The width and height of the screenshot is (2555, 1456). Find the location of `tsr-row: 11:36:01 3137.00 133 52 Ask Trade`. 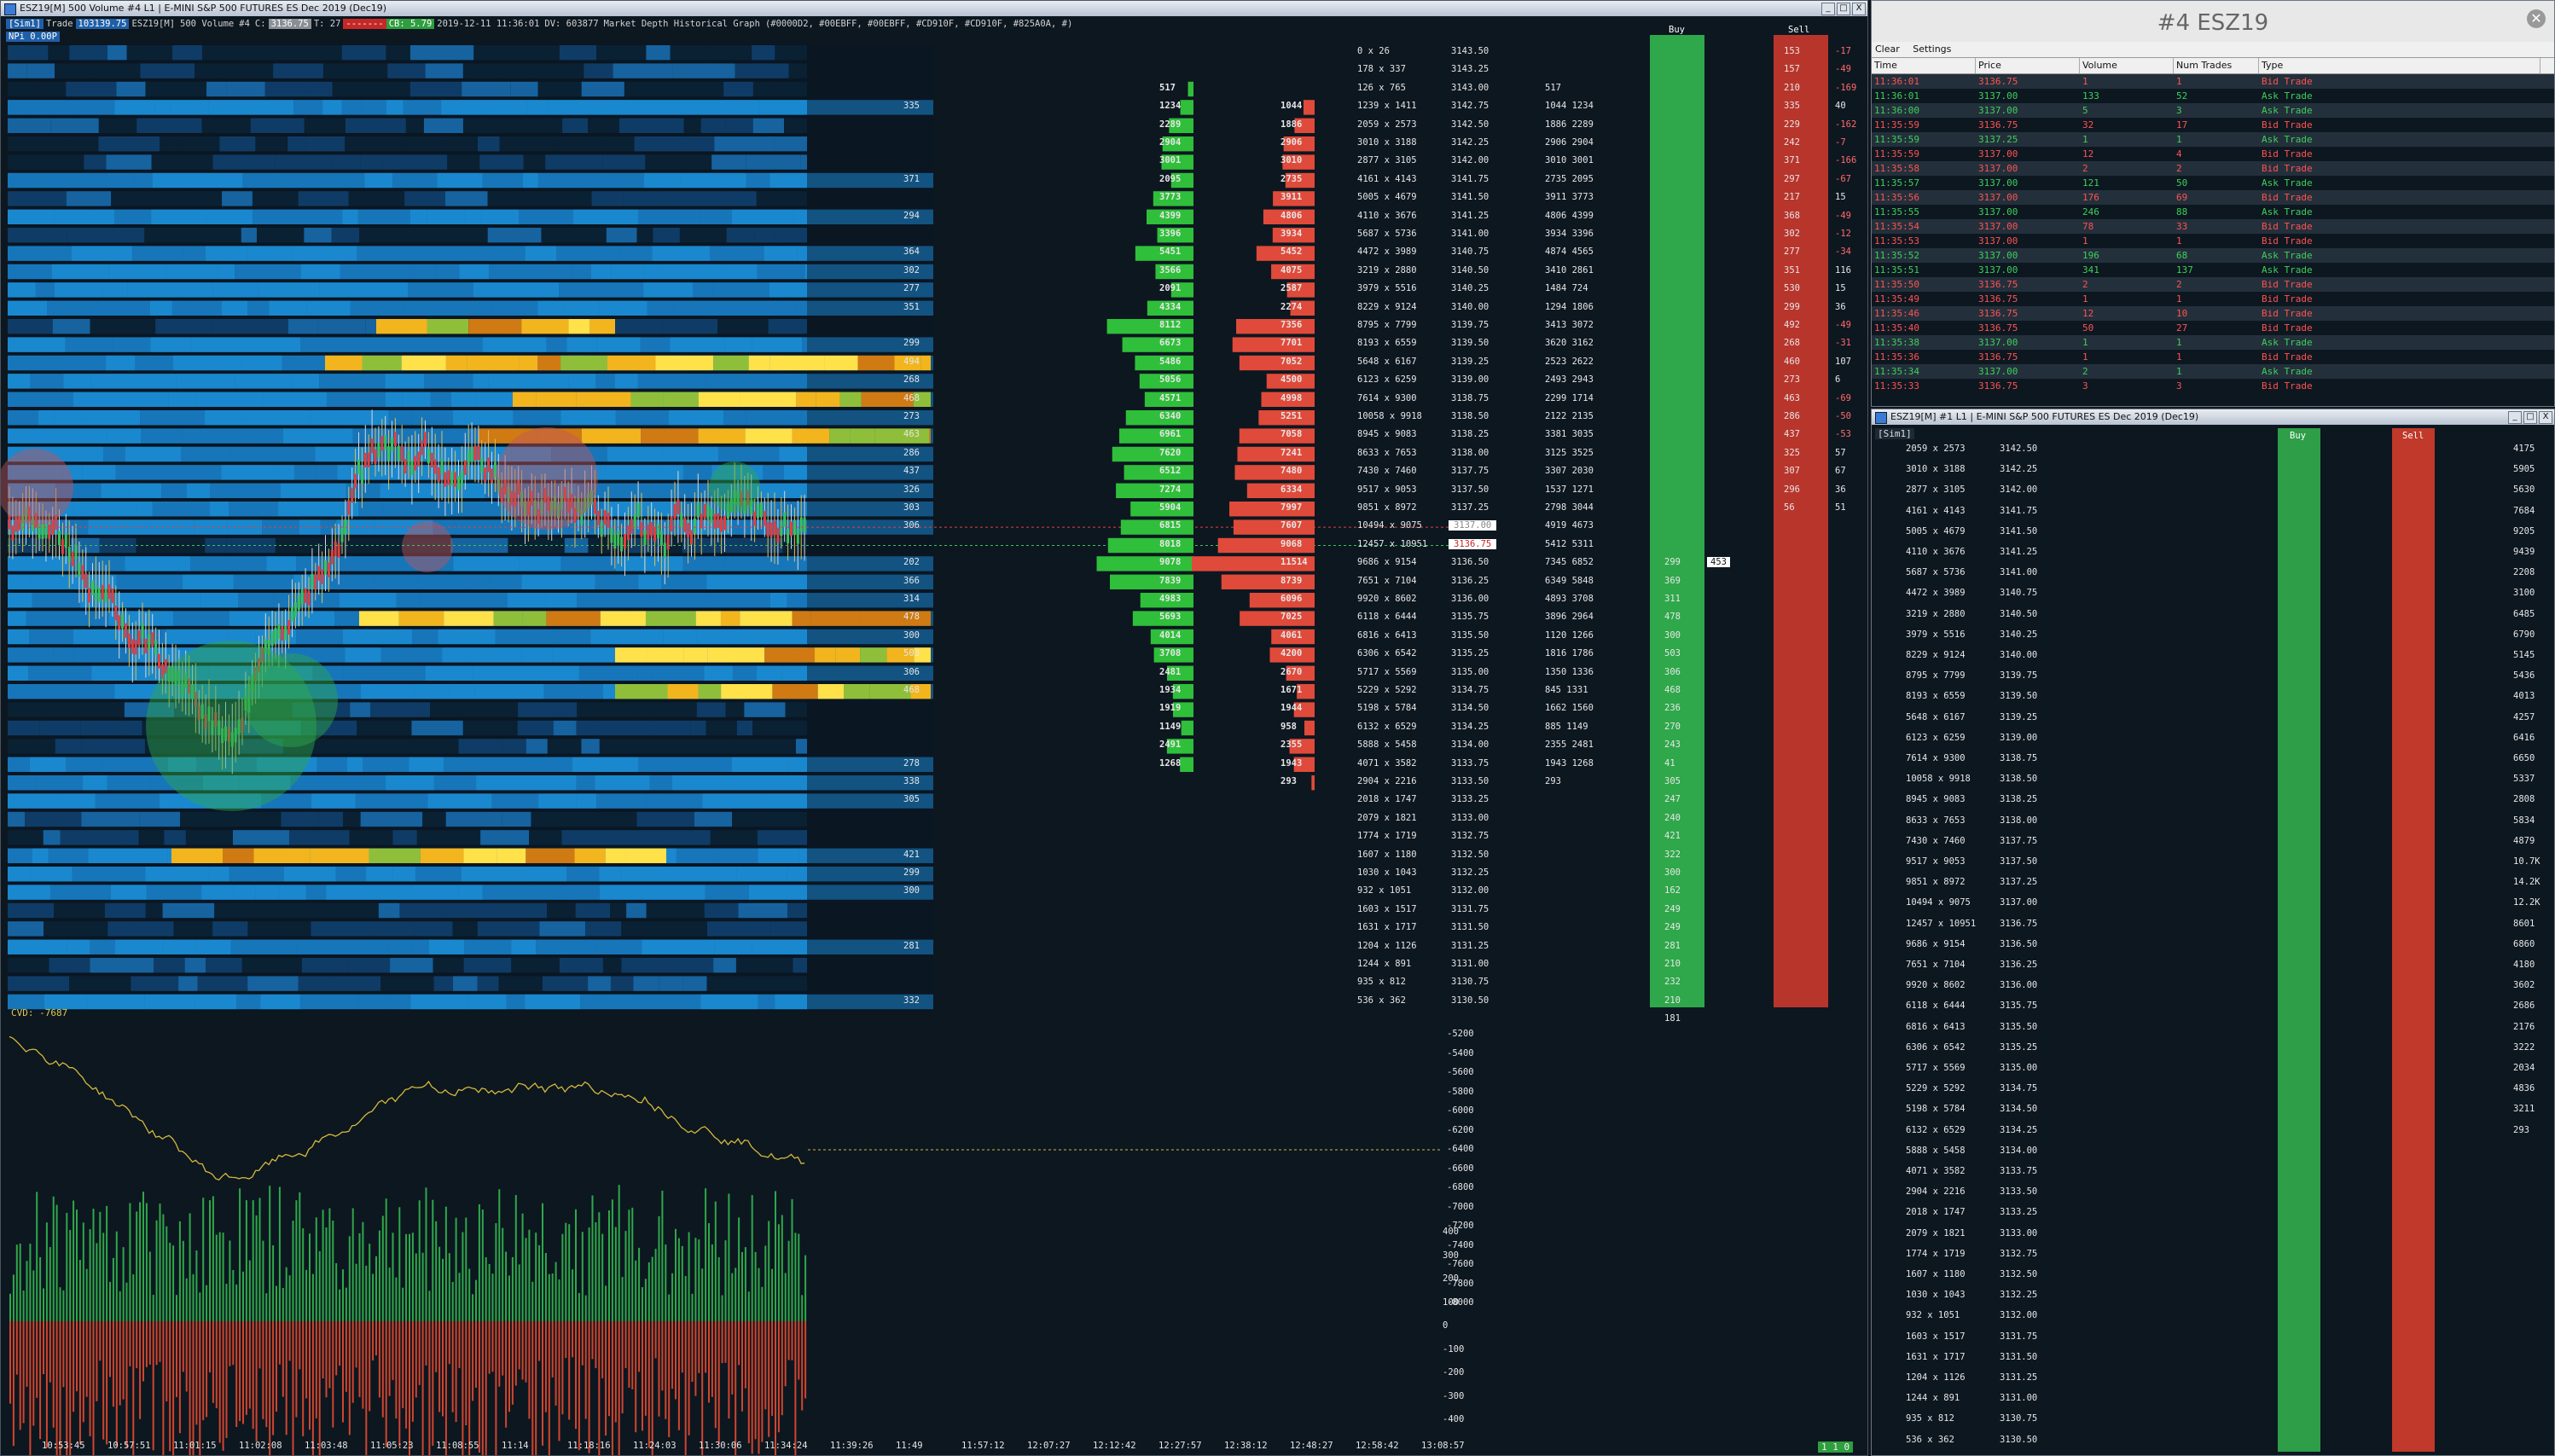

tsr-row: 11:36:01 3137.00 133 52 Ask Trade is located at coordinates (2213, 96).